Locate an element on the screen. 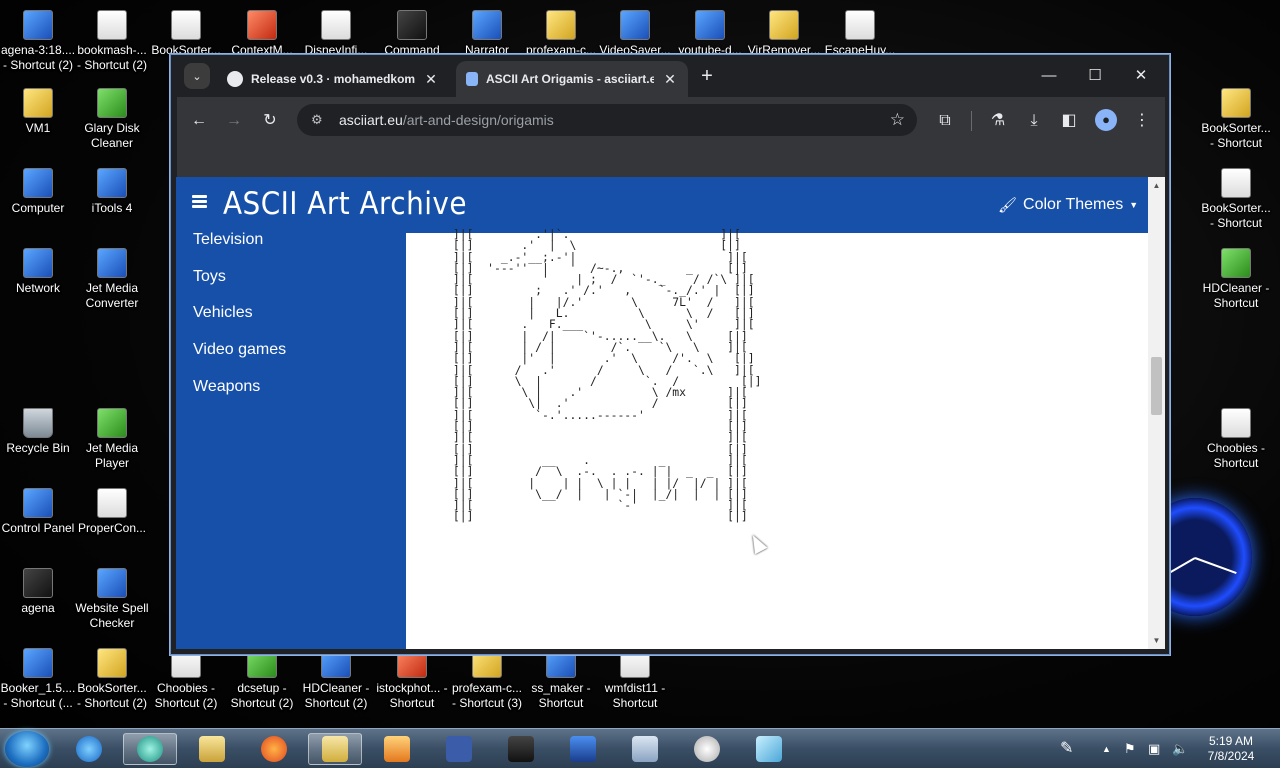 The image size is (1280, 768). desktop-icon: Website Spell Checker is located at coordinates (112, 599).